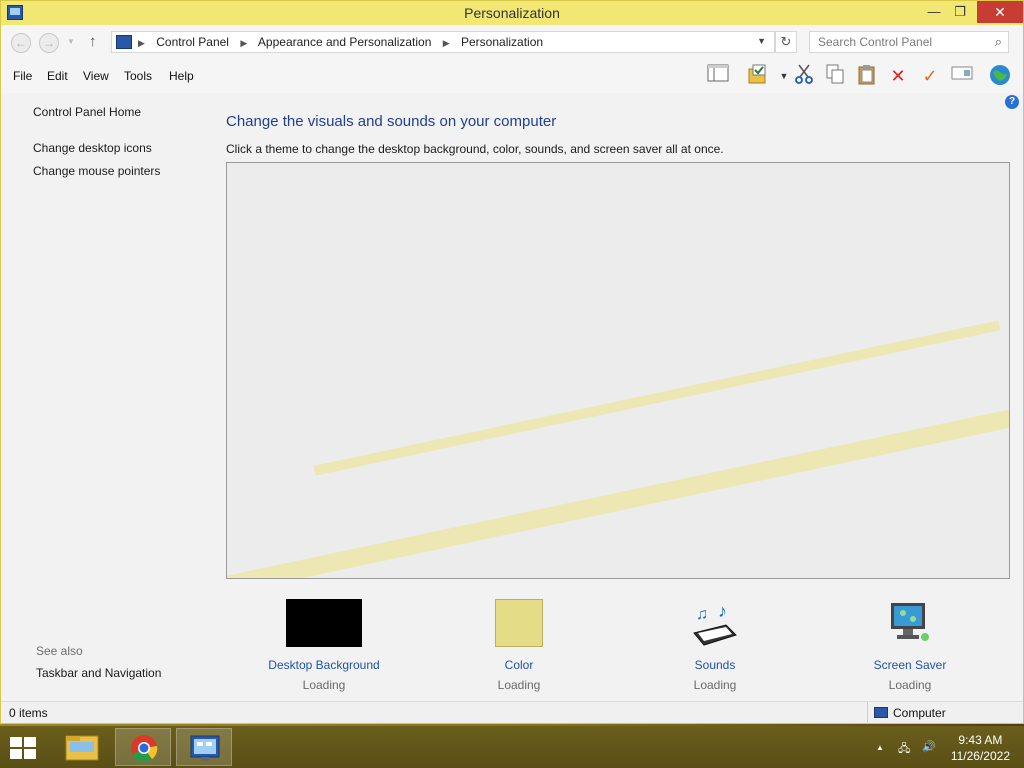  I want to click on screen-saver-item: Screen Saver Loading, so click(910, 645).